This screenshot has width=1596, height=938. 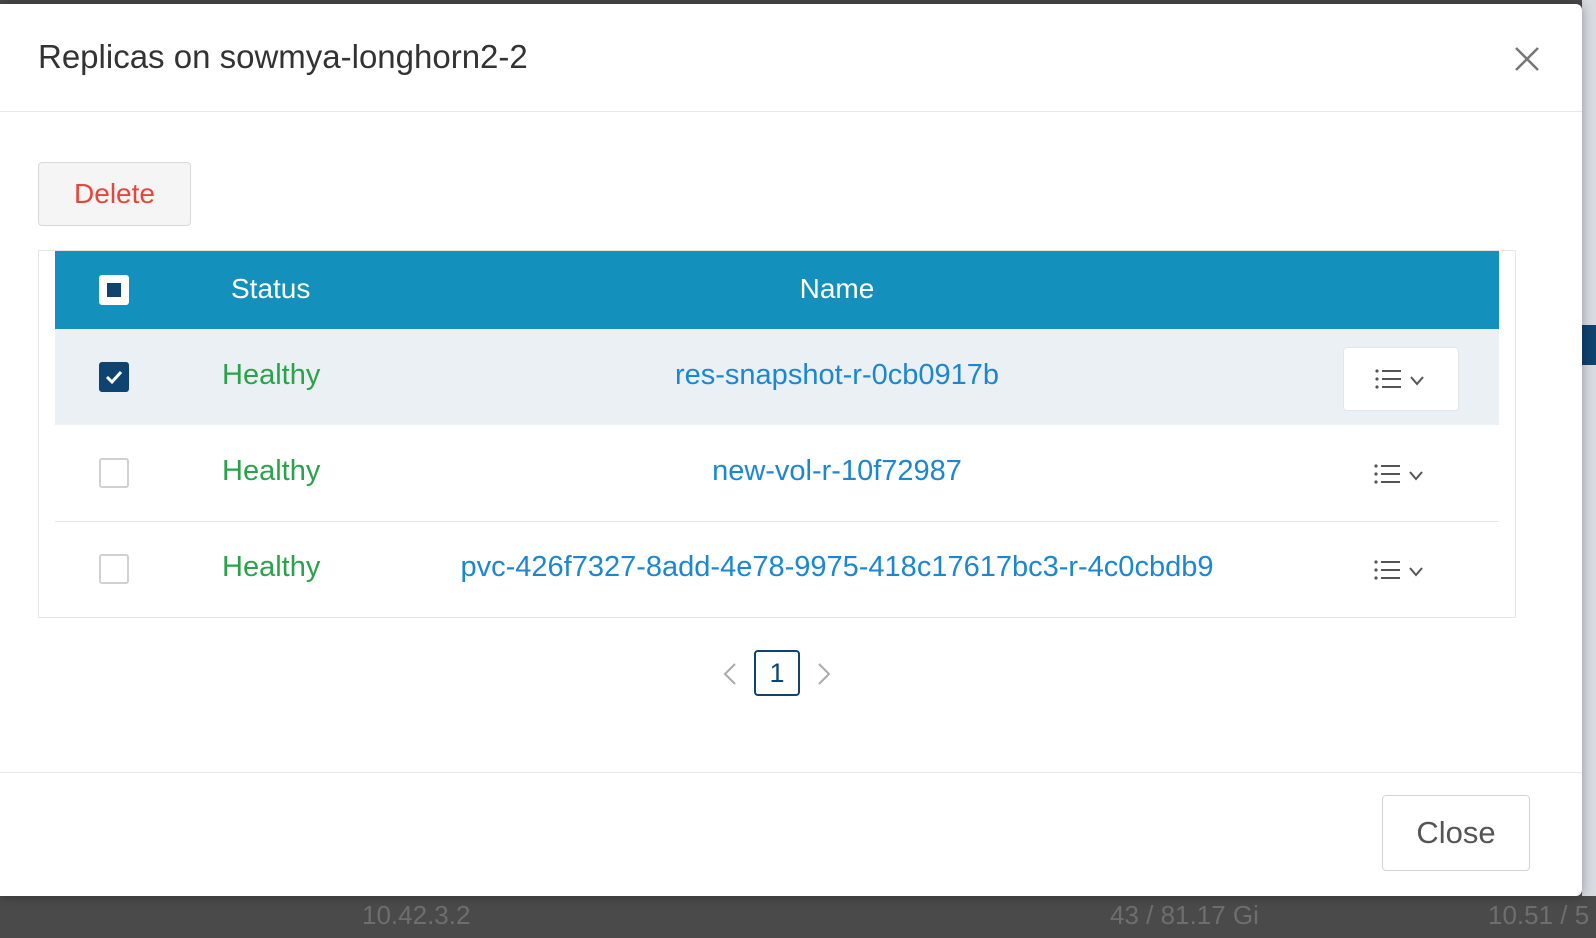 I want to click on chevron-right-icon, so click(x=824, y=674).